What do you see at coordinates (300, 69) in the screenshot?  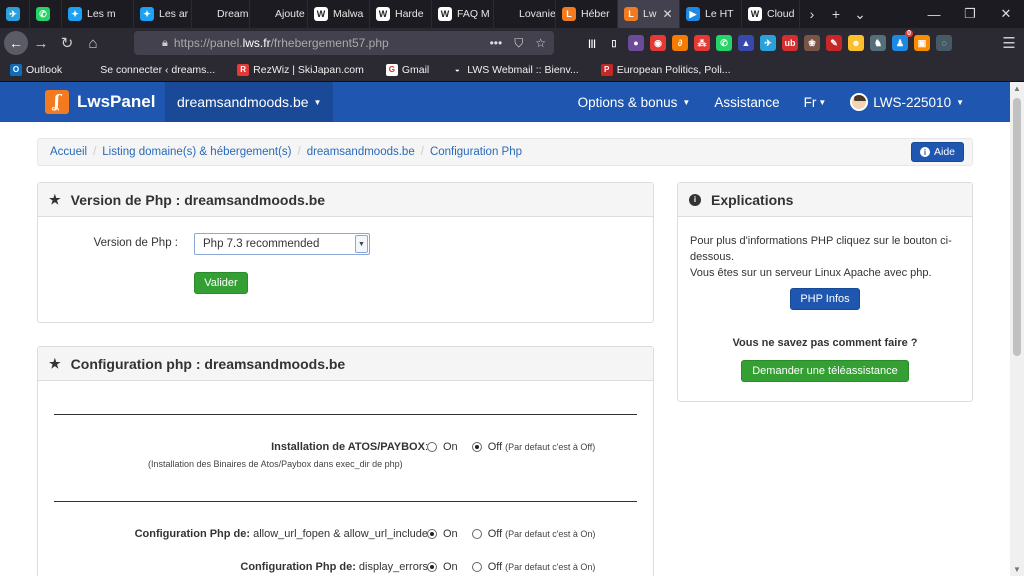 I see `bookmark-item: R RezWiz | SkiJapan.com` at bounding box center [300, 69].